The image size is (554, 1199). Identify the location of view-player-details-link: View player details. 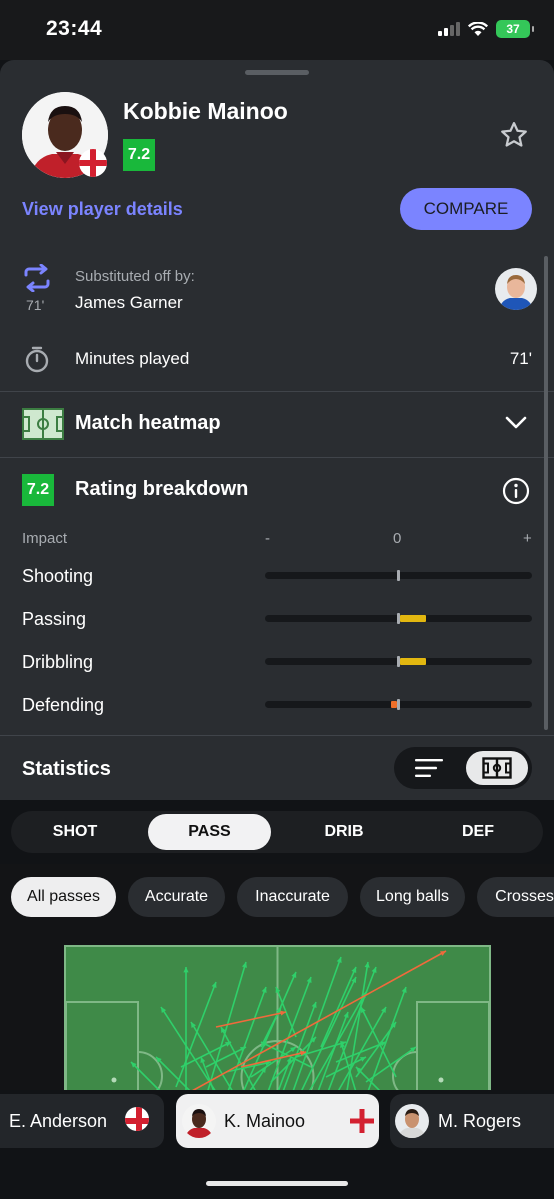
(102, 209).